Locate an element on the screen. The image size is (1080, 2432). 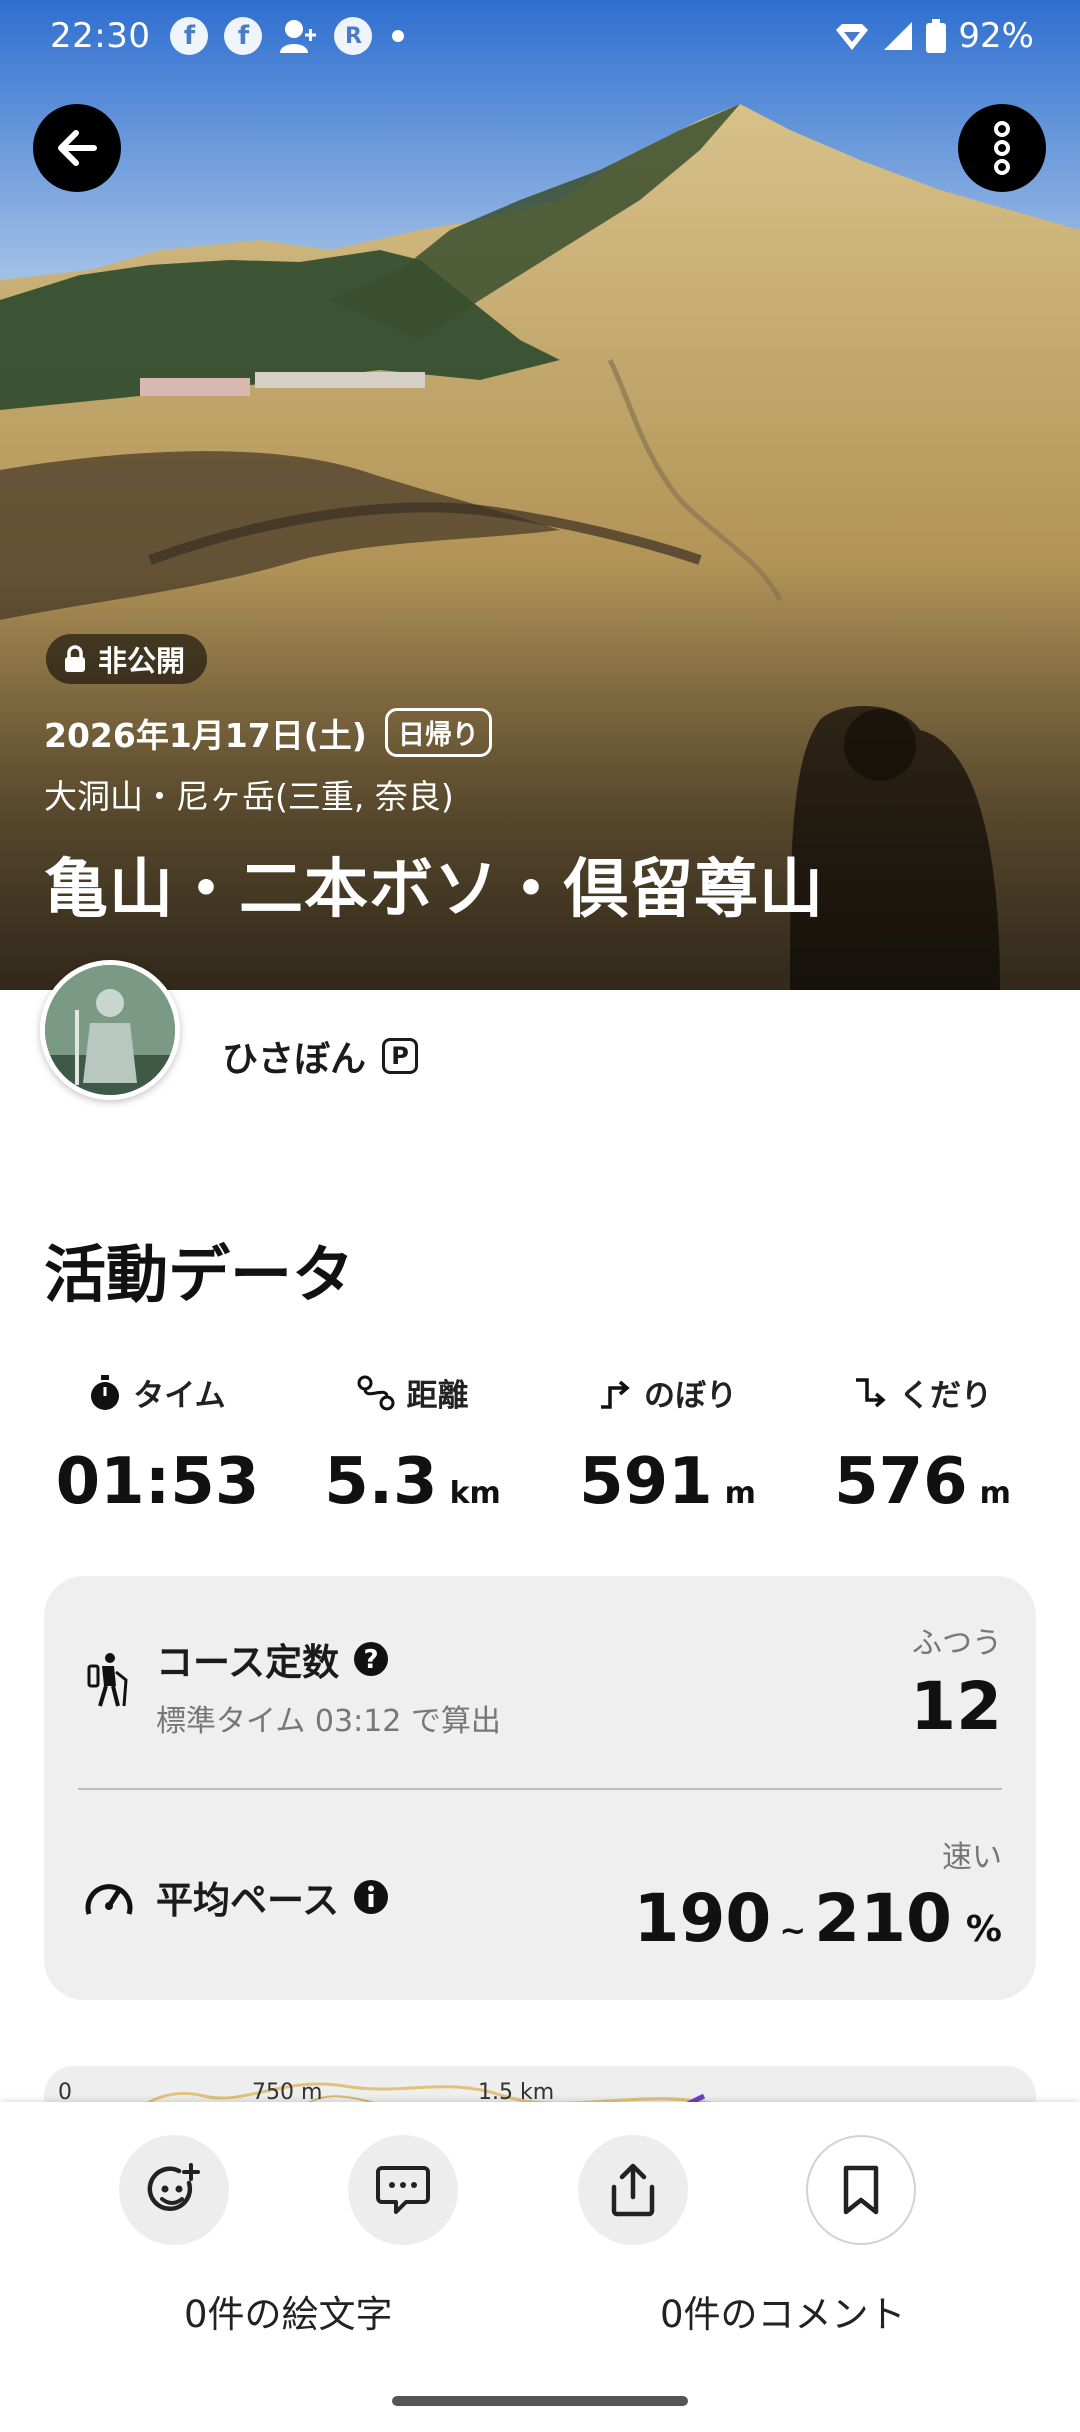
stat-descent: くだり 576 m is located at coordinates (922, 1444).